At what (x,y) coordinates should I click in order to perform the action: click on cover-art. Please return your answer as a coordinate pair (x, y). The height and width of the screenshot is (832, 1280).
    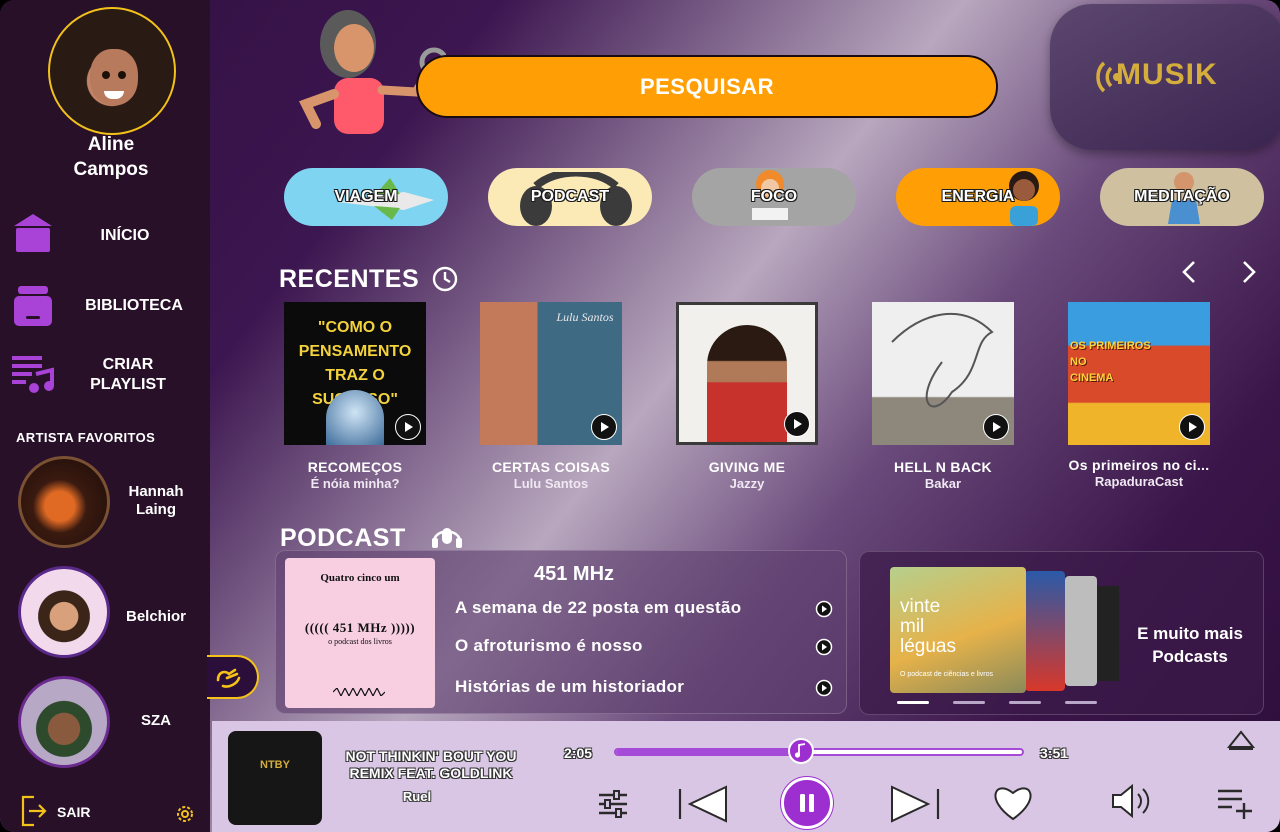
    Looking at the image, I should click on (355, 417).